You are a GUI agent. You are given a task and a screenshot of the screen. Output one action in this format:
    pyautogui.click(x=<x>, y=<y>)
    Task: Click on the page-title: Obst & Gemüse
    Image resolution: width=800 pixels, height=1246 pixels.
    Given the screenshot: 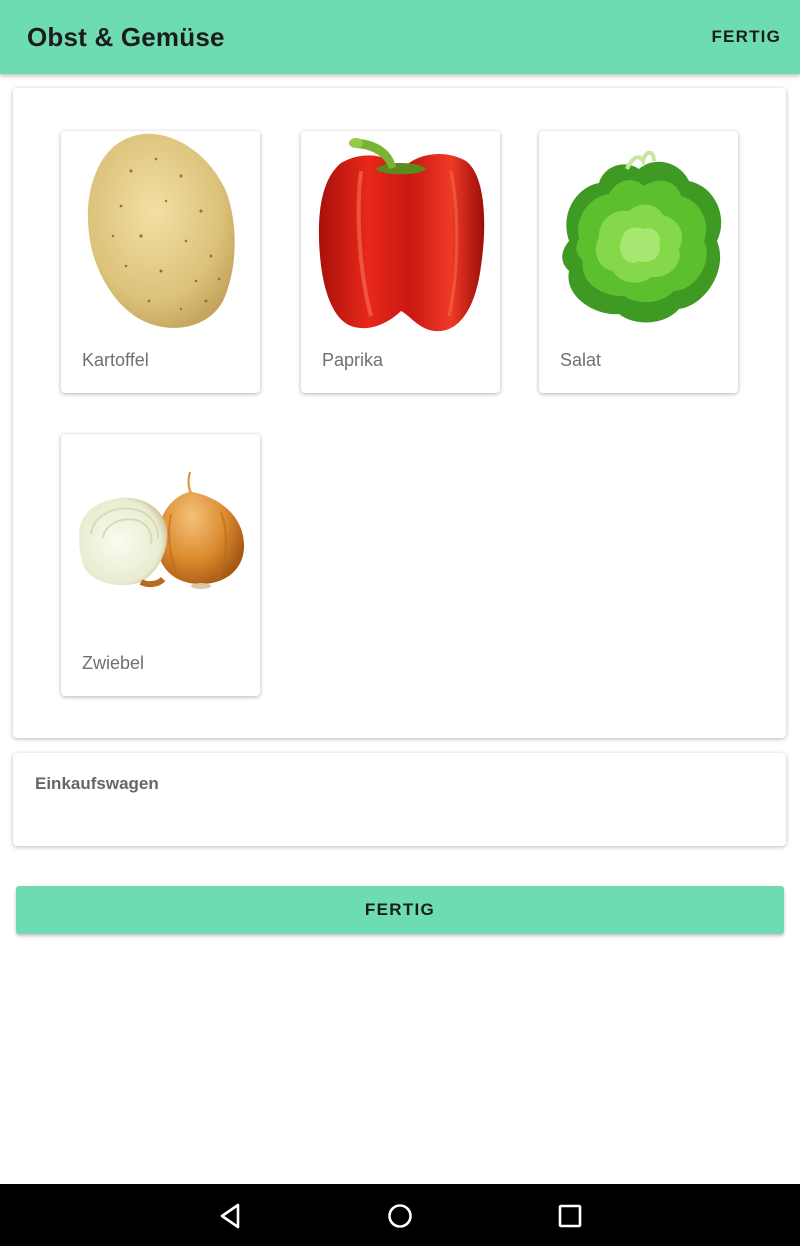 What is the action you would take?
    pyautogui.click(x=126, y=37)
    